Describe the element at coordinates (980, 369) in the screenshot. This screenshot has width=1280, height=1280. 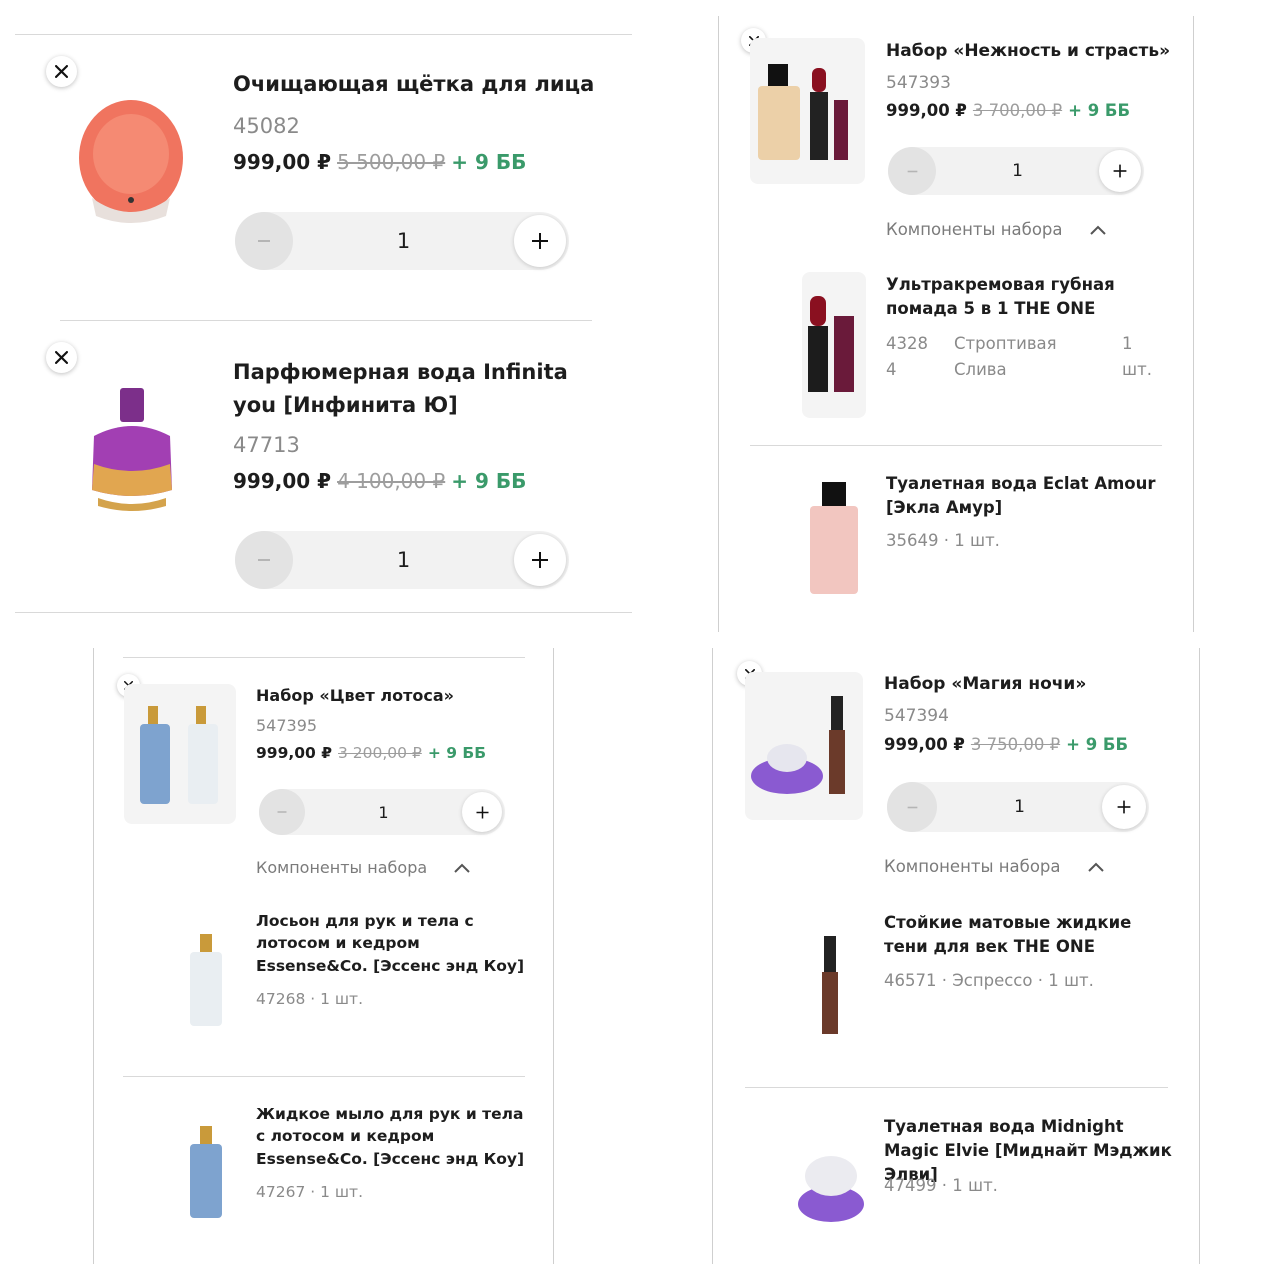
I see `component-shade-line2: Слива` at that location.